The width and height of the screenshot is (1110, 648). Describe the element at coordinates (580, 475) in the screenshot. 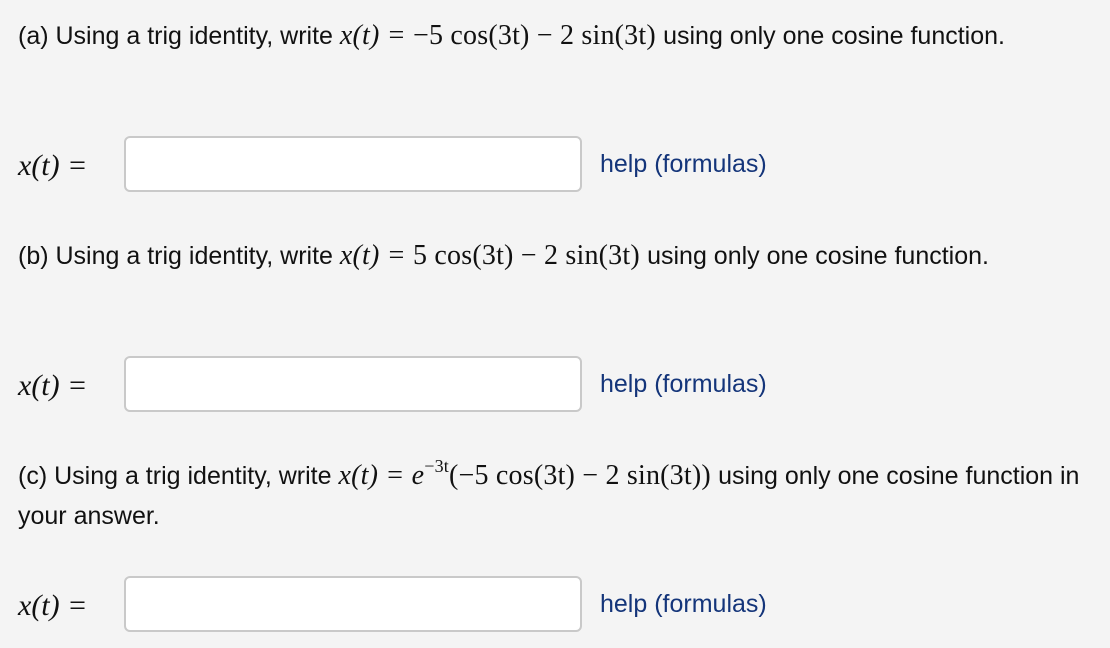

I see `math-rhs: (−5 cos(3t) − 2 sin(3t))` at that location.